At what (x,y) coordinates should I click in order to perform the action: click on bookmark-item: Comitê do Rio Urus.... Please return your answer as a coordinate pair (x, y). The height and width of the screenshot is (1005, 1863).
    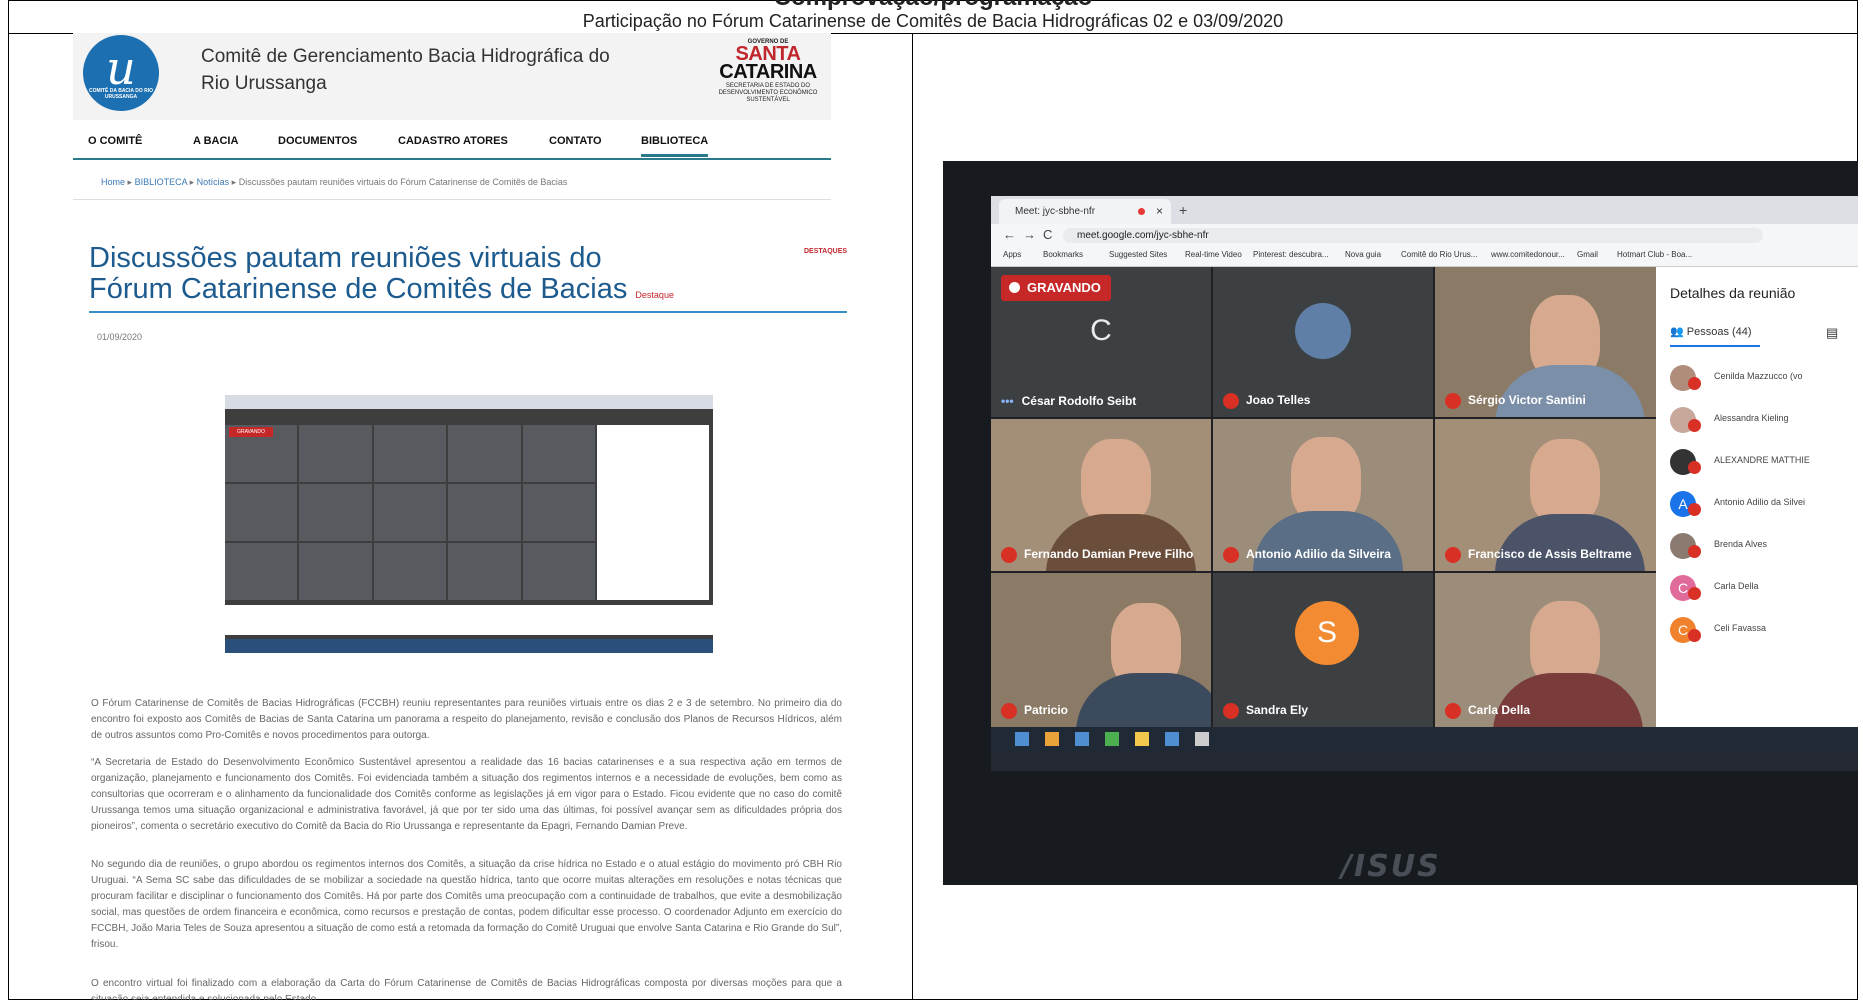
    Looking at the image, I should click on (1439, 254).